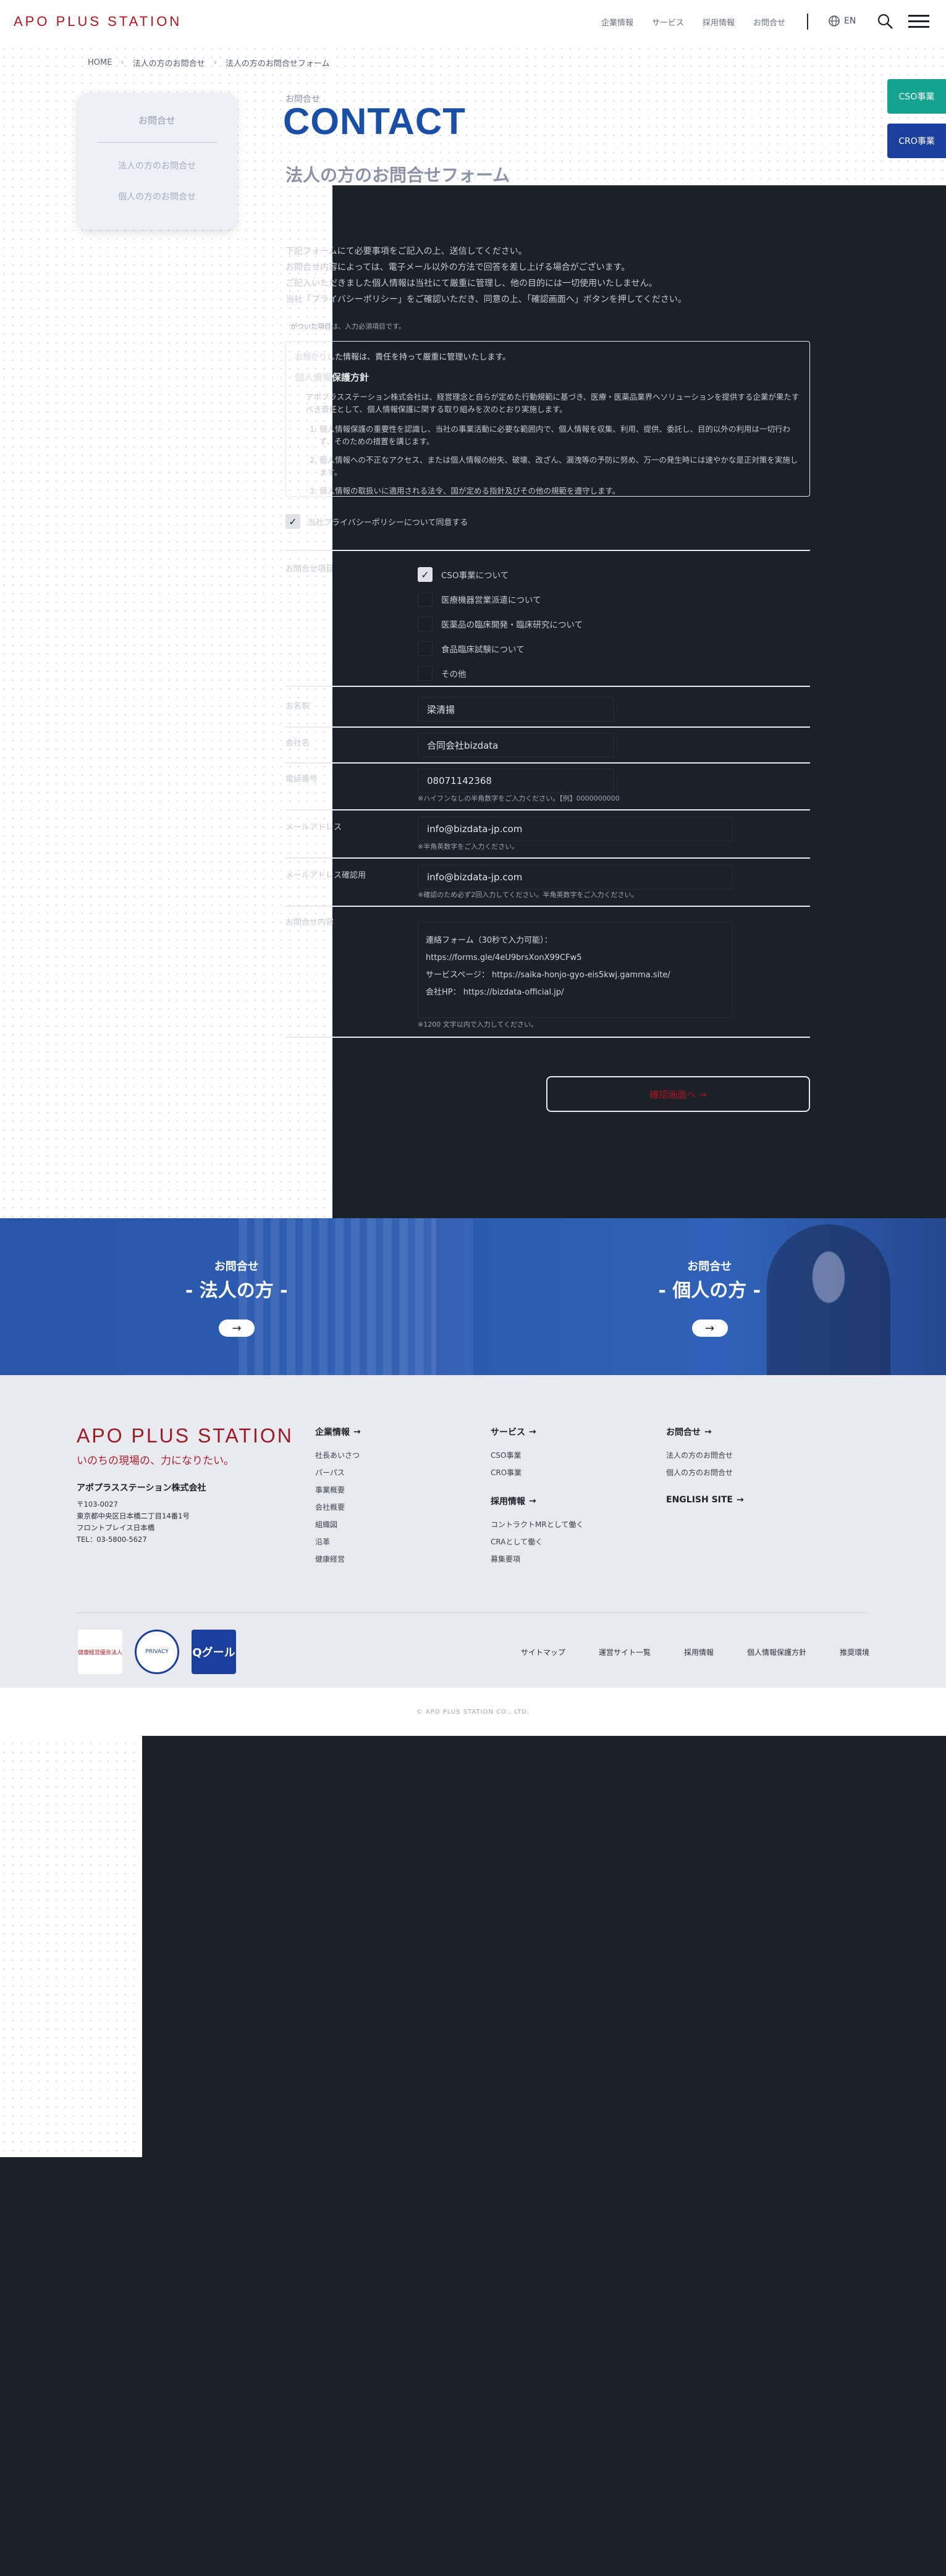  I want to click on email-confirm-hint: ※確認のため必ず2回入力してください。半角英数字をご入力ください。, so click(528, 895).